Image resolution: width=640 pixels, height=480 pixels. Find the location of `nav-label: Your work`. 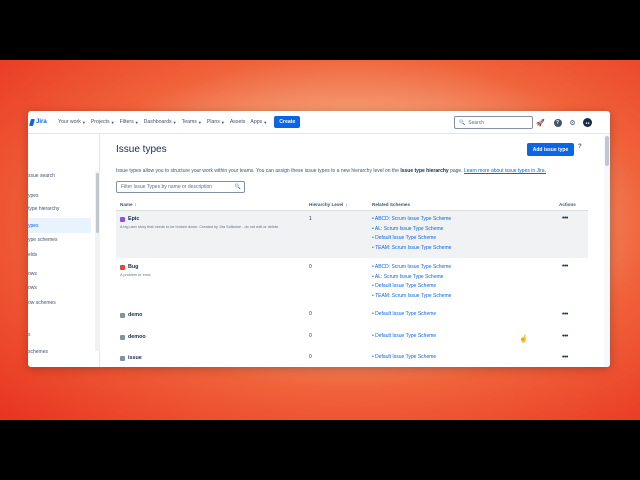

nav-label: Your work is located at coordinates (69, 122).